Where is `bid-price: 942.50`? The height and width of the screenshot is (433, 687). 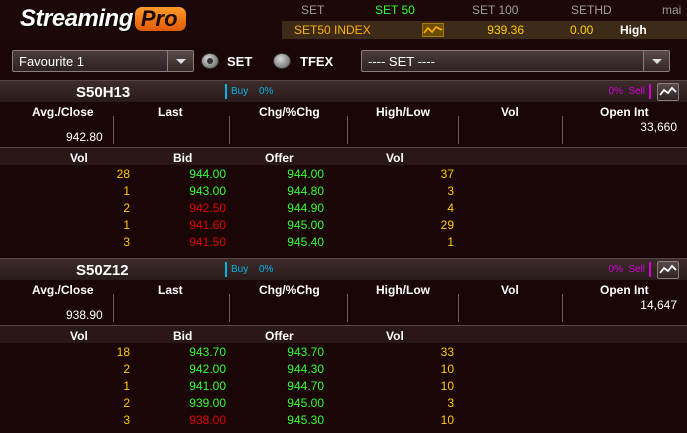 bid-price: 942.50 is located at coordinates (193, 208).